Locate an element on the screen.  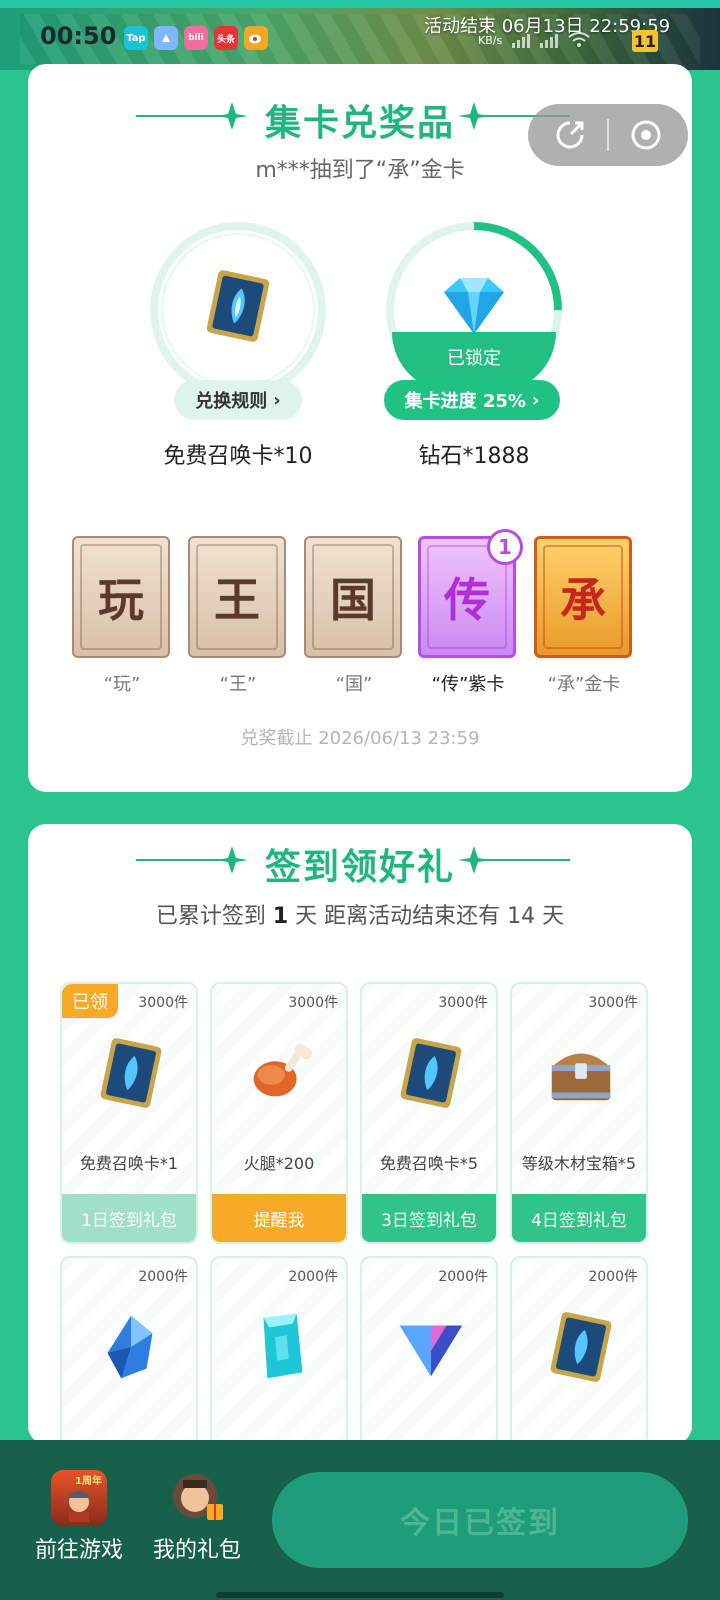
card-count-badge: 1 is located at coordinates (505, 547).